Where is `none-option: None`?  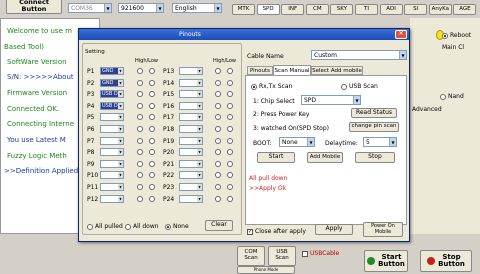 none-option: None is located at coordinates (177, 226).